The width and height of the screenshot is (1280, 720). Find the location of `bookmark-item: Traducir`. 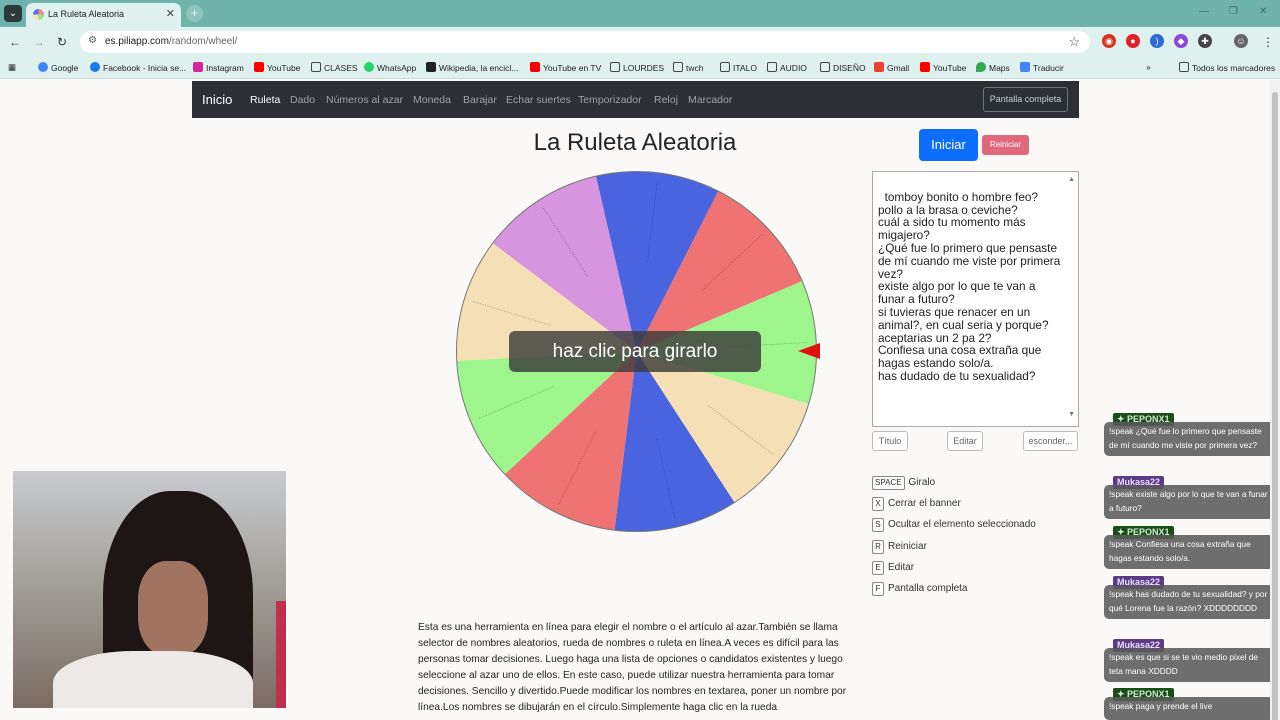

bookmark-item: Traducir is located at coordinates (1042, 67).